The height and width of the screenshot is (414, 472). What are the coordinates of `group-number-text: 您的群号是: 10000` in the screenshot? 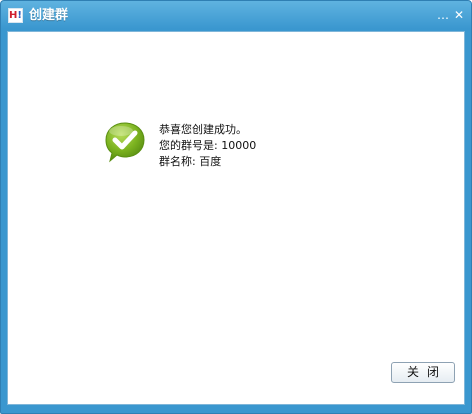 It's located at (208, 145).